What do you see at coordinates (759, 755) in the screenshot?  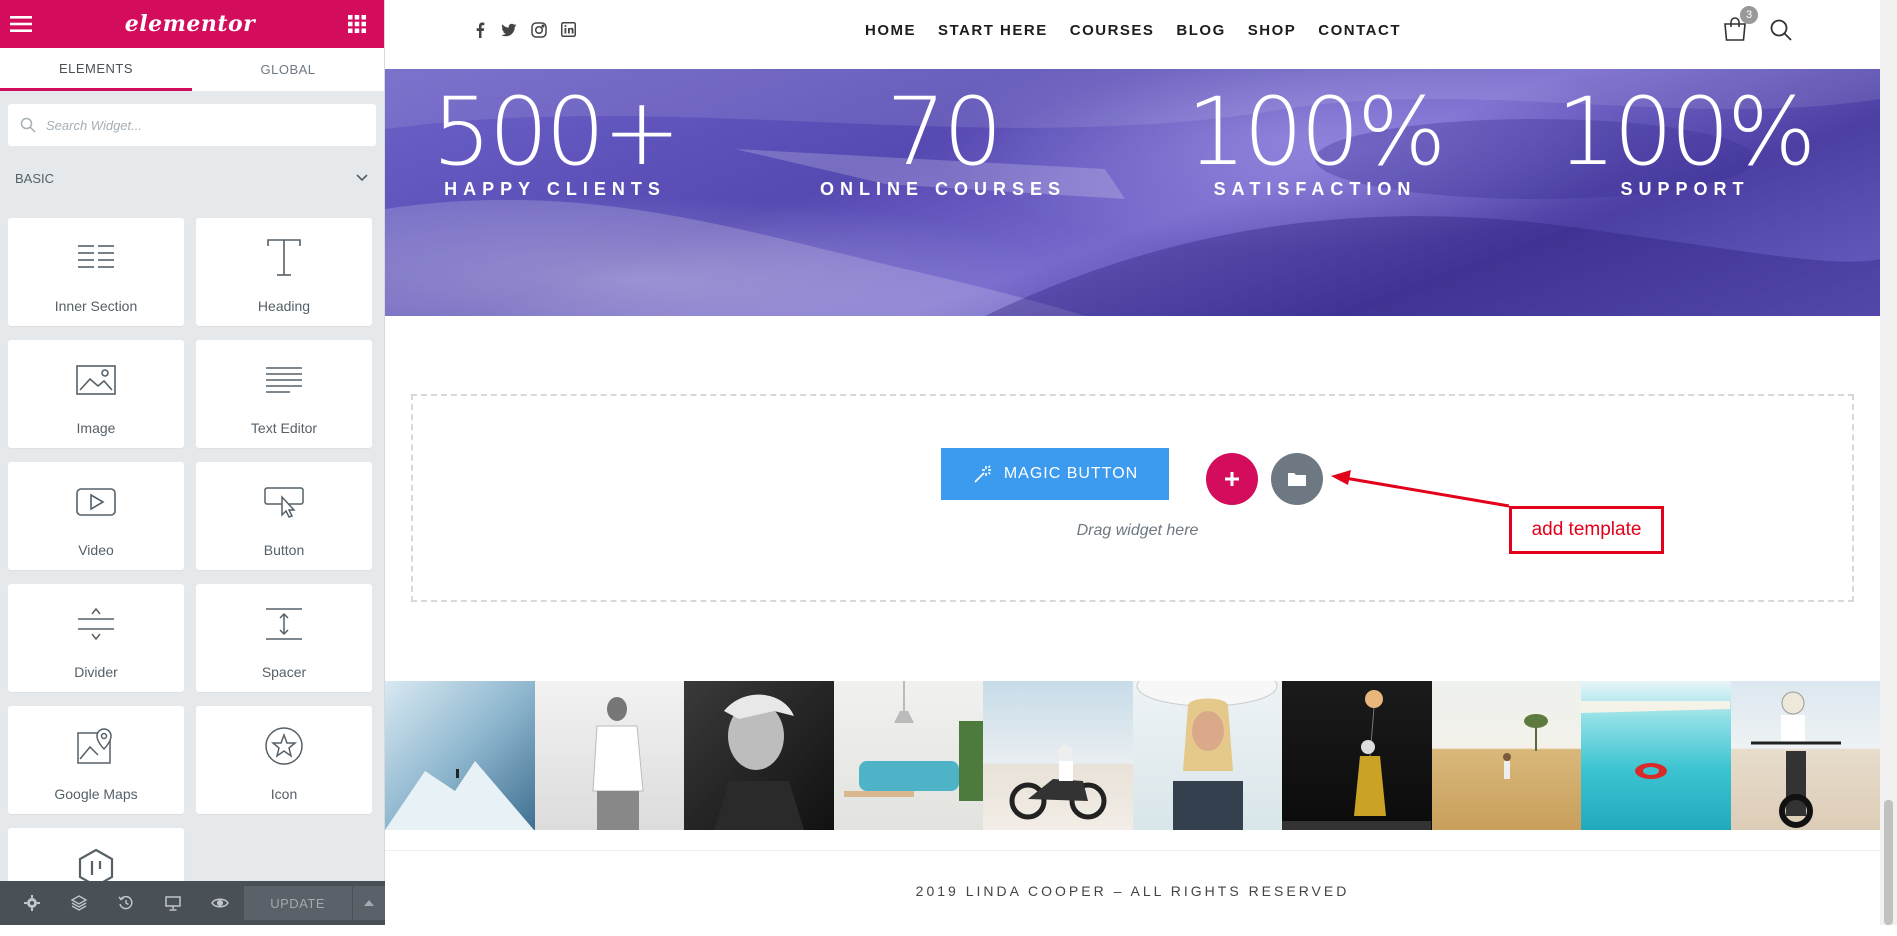 I see `gallery-photo-man-portrait` at bounding box center [759, 755].